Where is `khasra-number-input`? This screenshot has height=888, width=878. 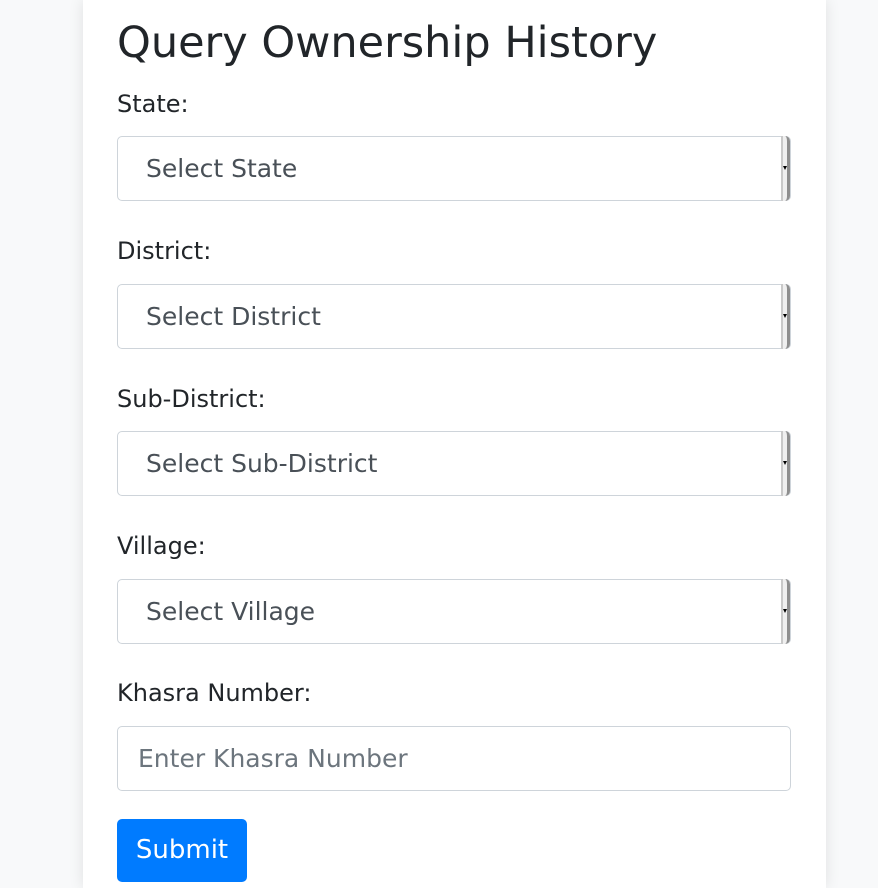
khasra-number-input is located at coordinates (454, 758).